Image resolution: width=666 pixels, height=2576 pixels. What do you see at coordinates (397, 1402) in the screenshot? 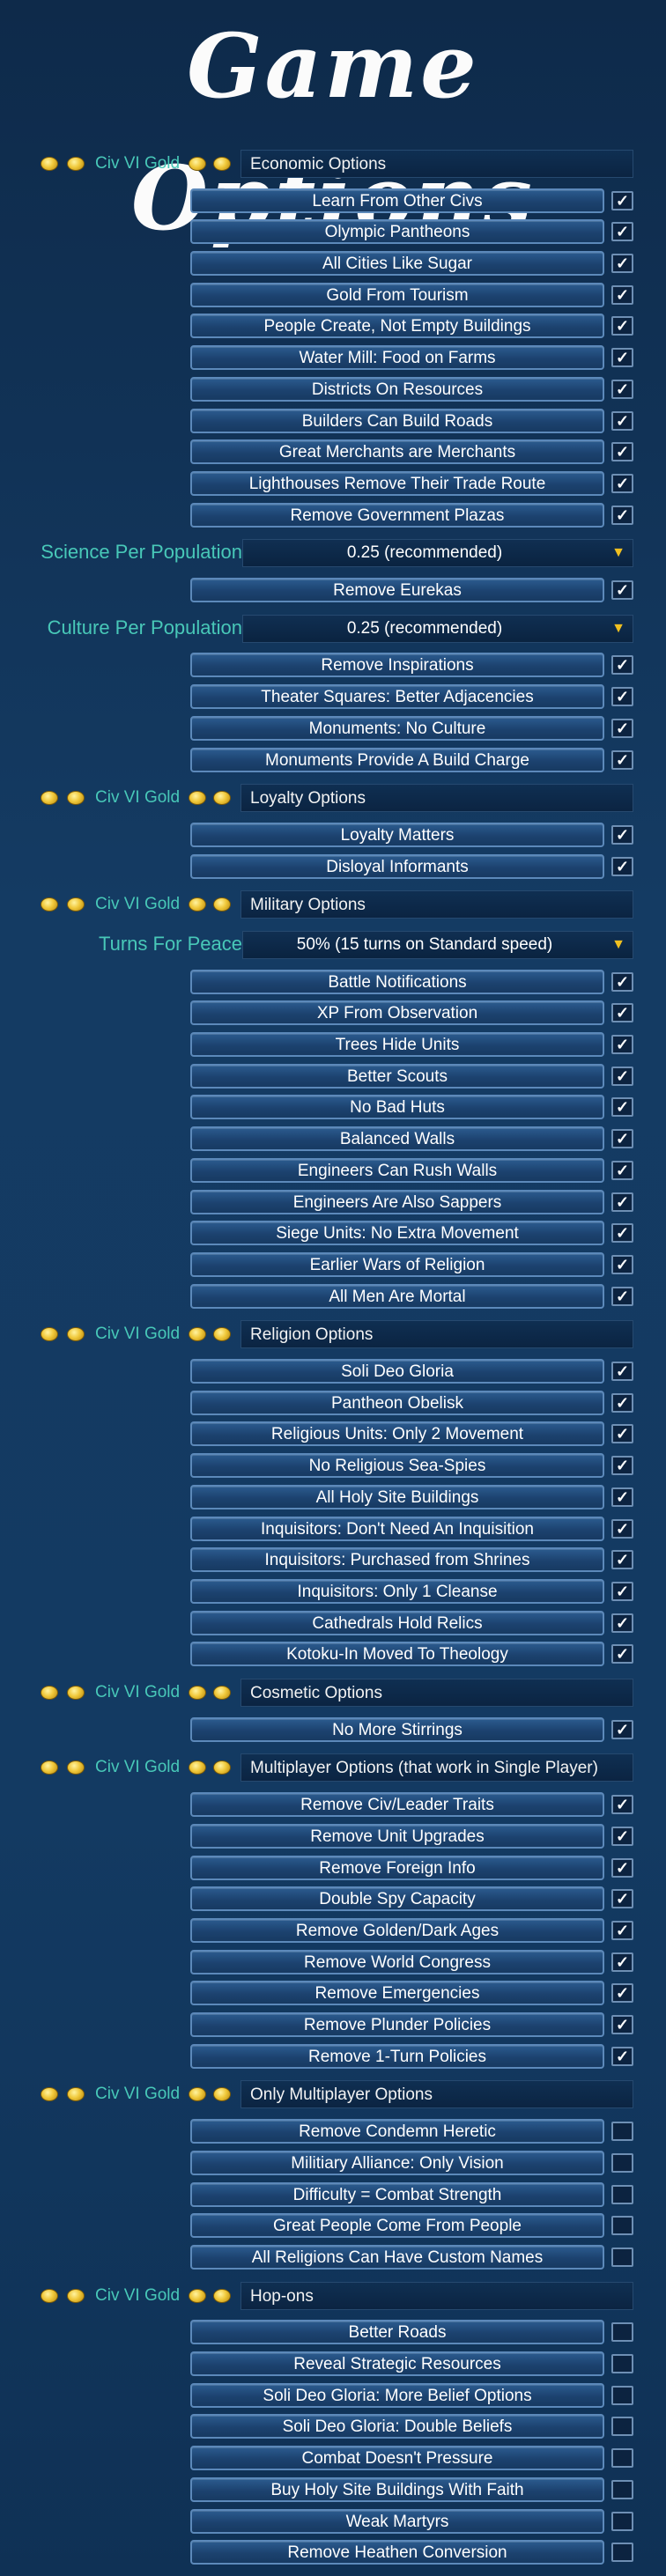
I see `option-button: Pantheon Obelisk` at bounding box center [397, 1402].